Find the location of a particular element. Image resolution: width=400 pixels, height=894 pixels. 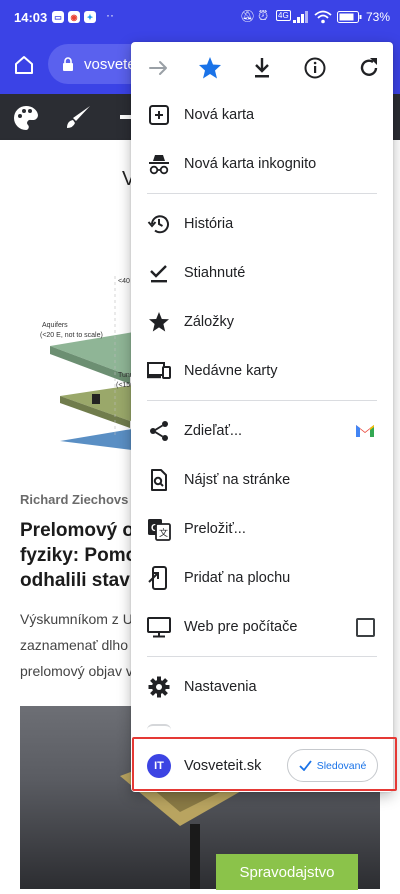

menu-item-label: Pridať na plochu is located at coordinates (237, 578).